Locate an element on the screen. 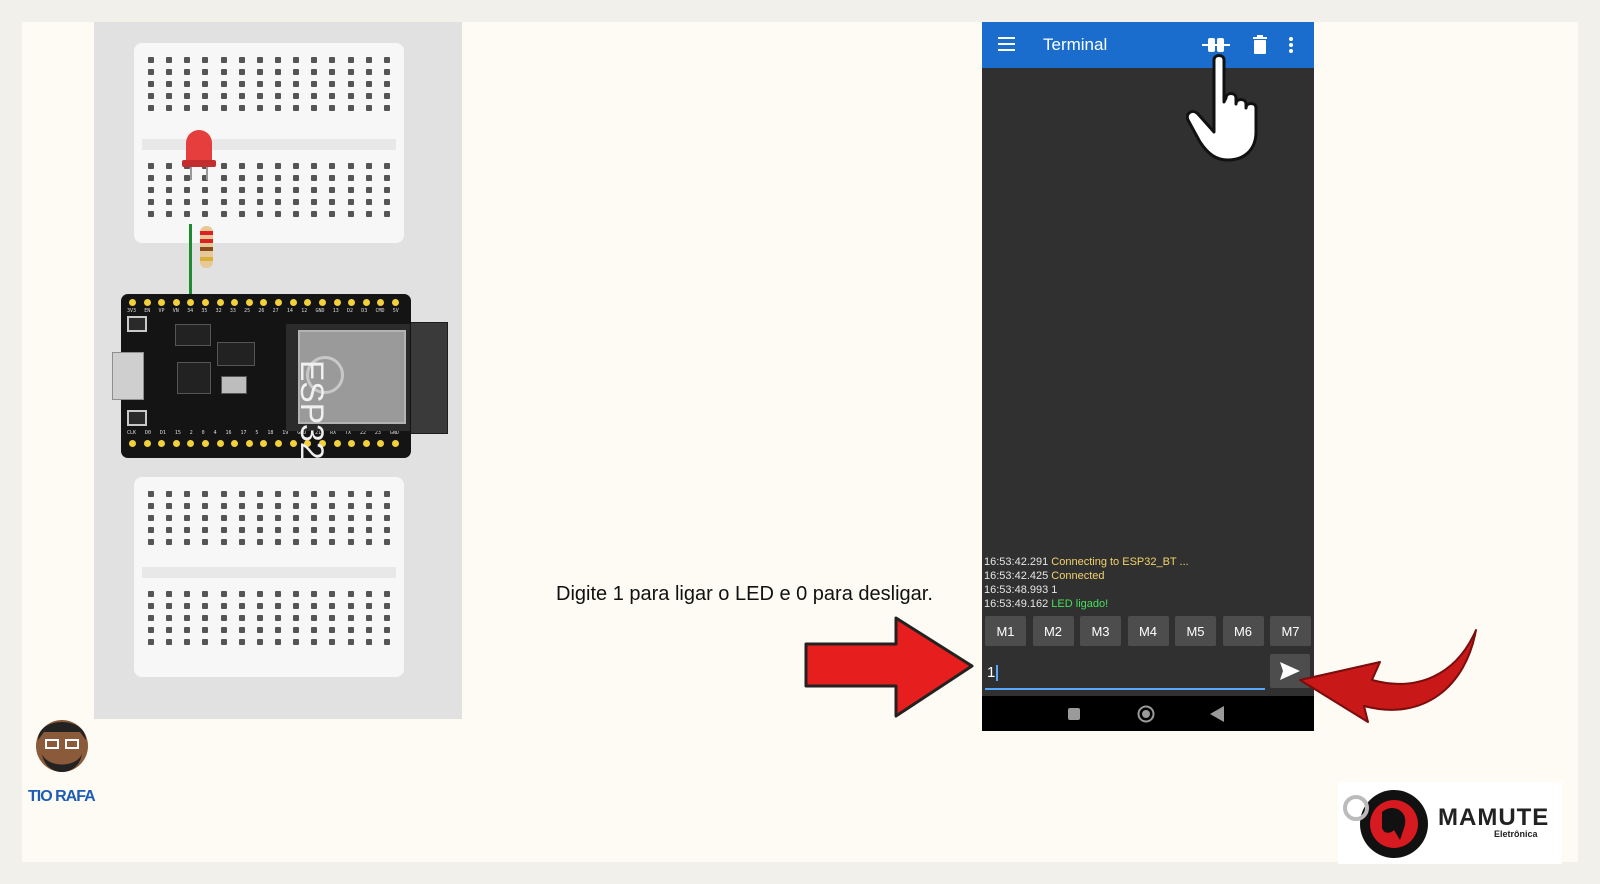 The height and width of the screenshot is (884, 1600). esp32-pin-label: VN is located at coordinates (175, 311).